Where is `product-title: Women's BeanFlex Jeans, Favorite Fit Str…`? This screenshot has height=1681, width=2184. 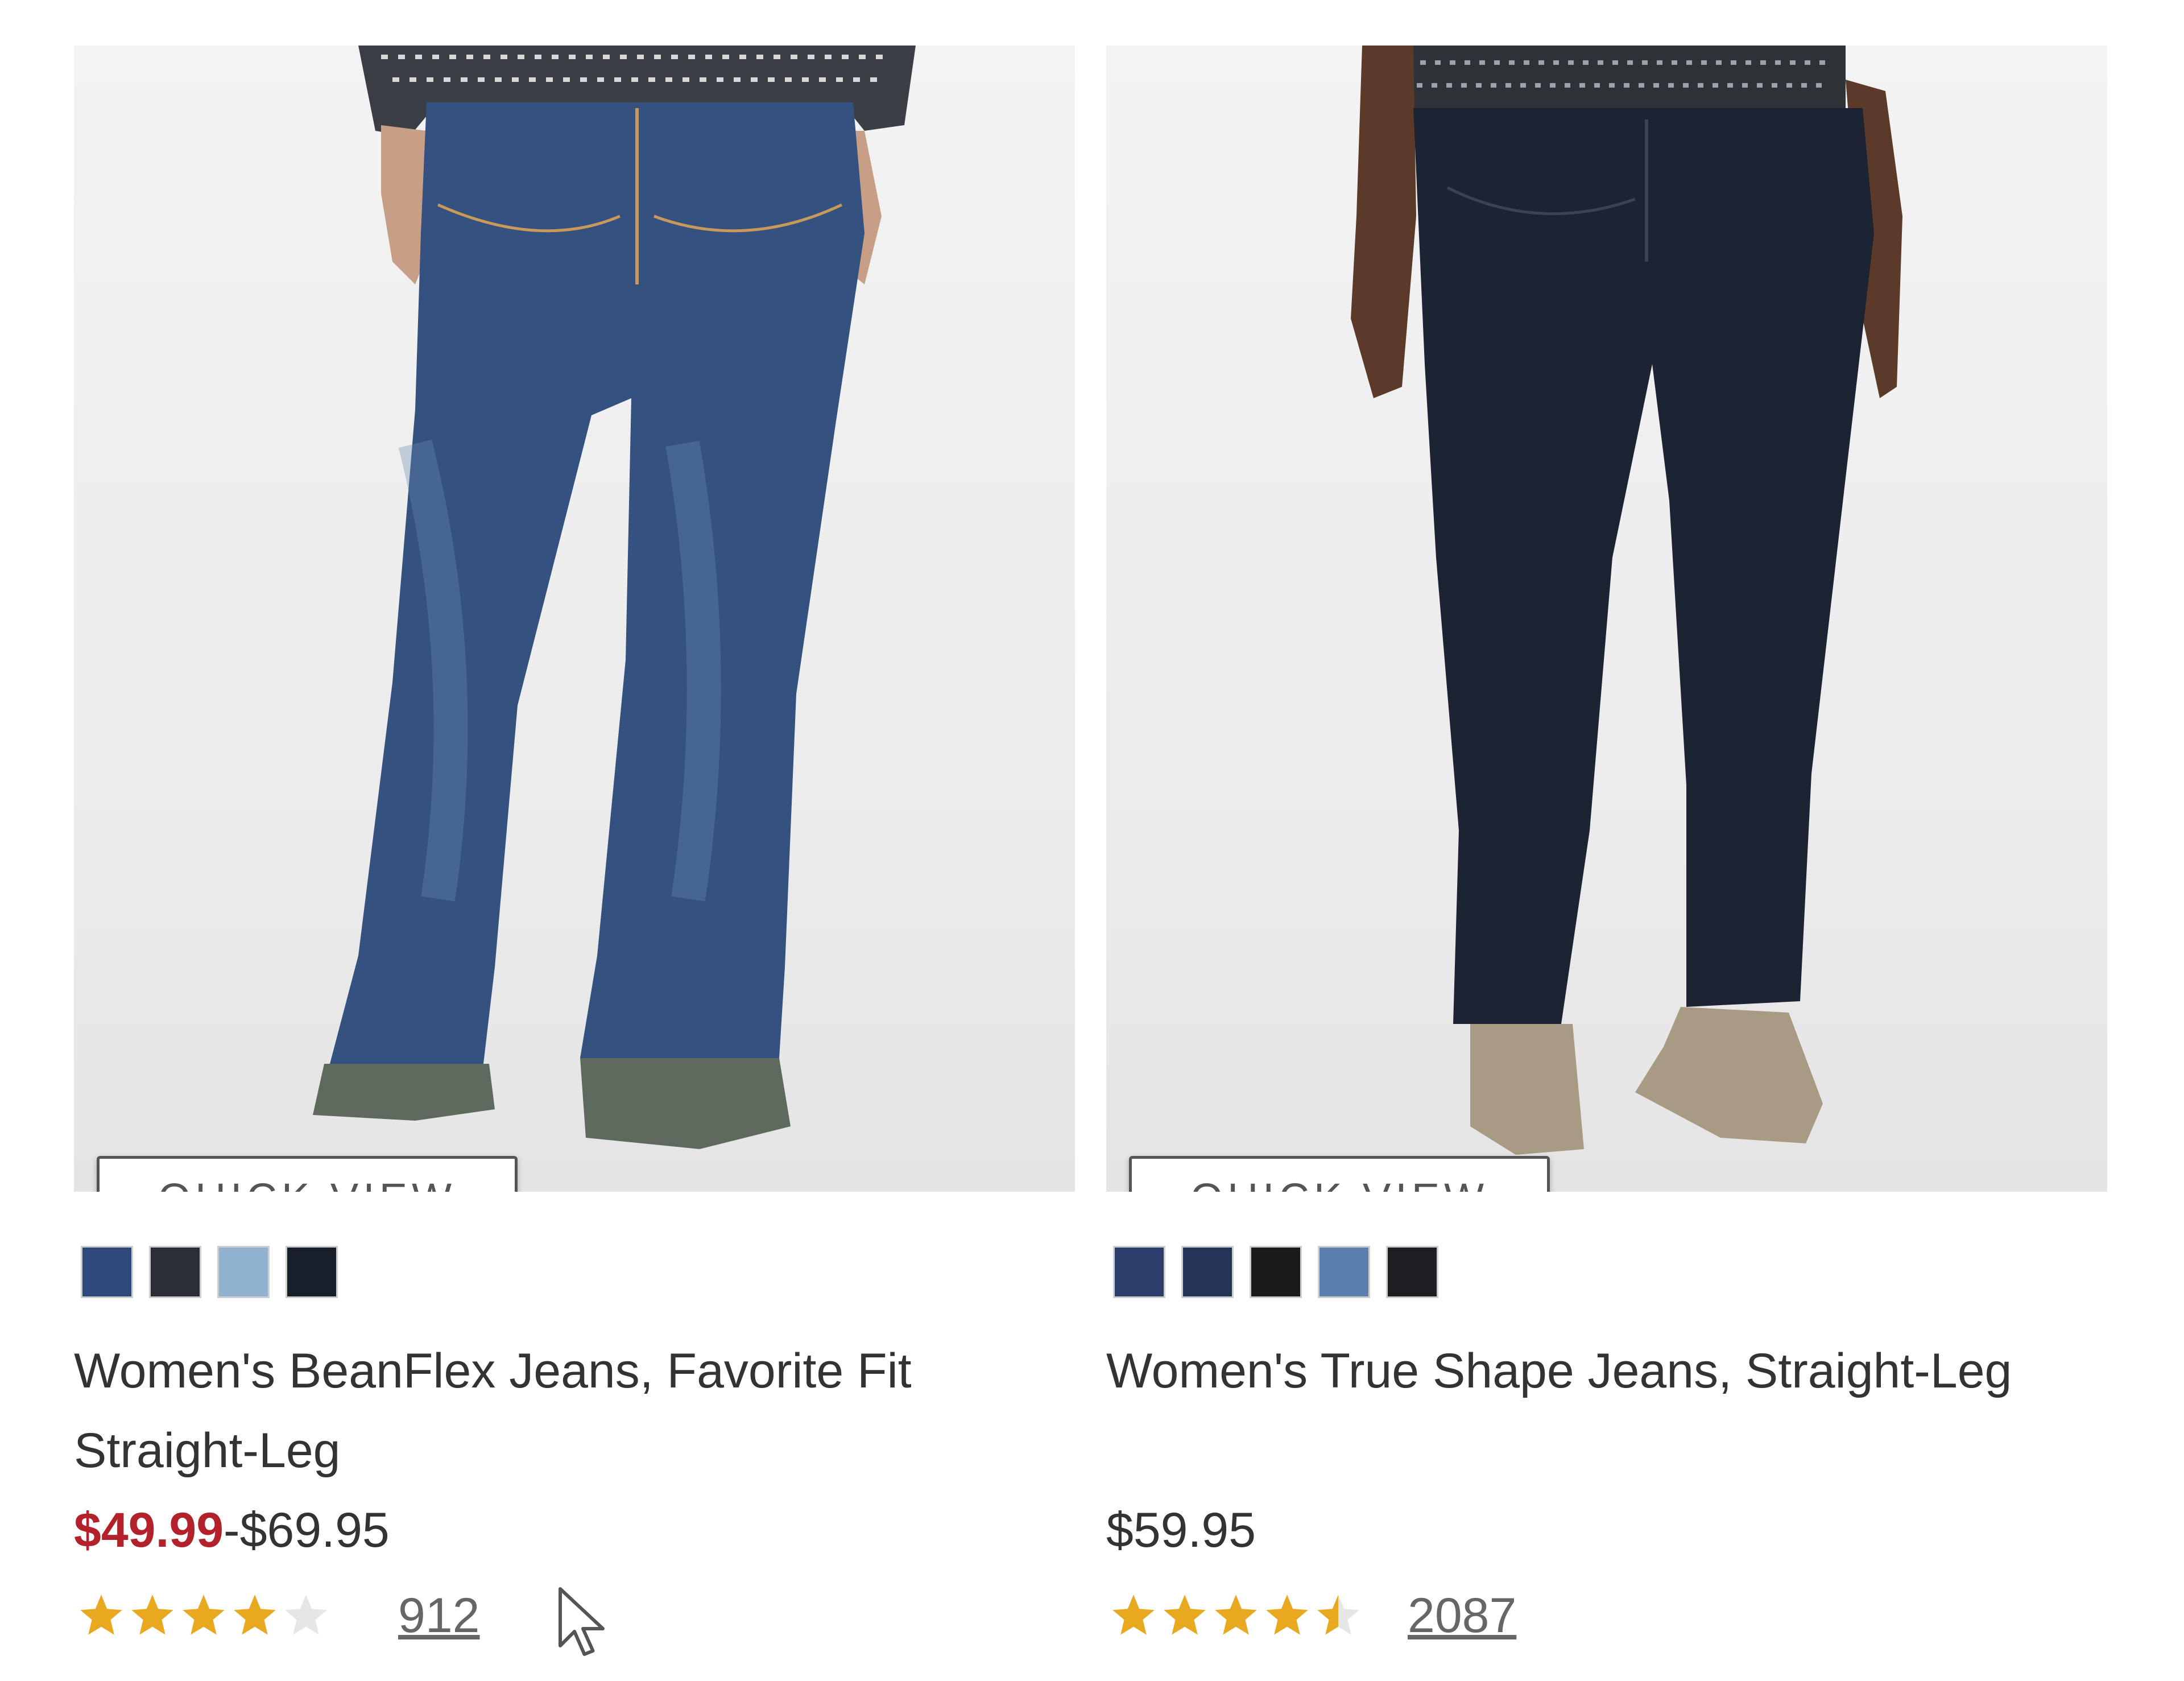
product-title: Women's BeanFlex Jeans, Favorite Fit Str… is located at coordinates (574, 1410).